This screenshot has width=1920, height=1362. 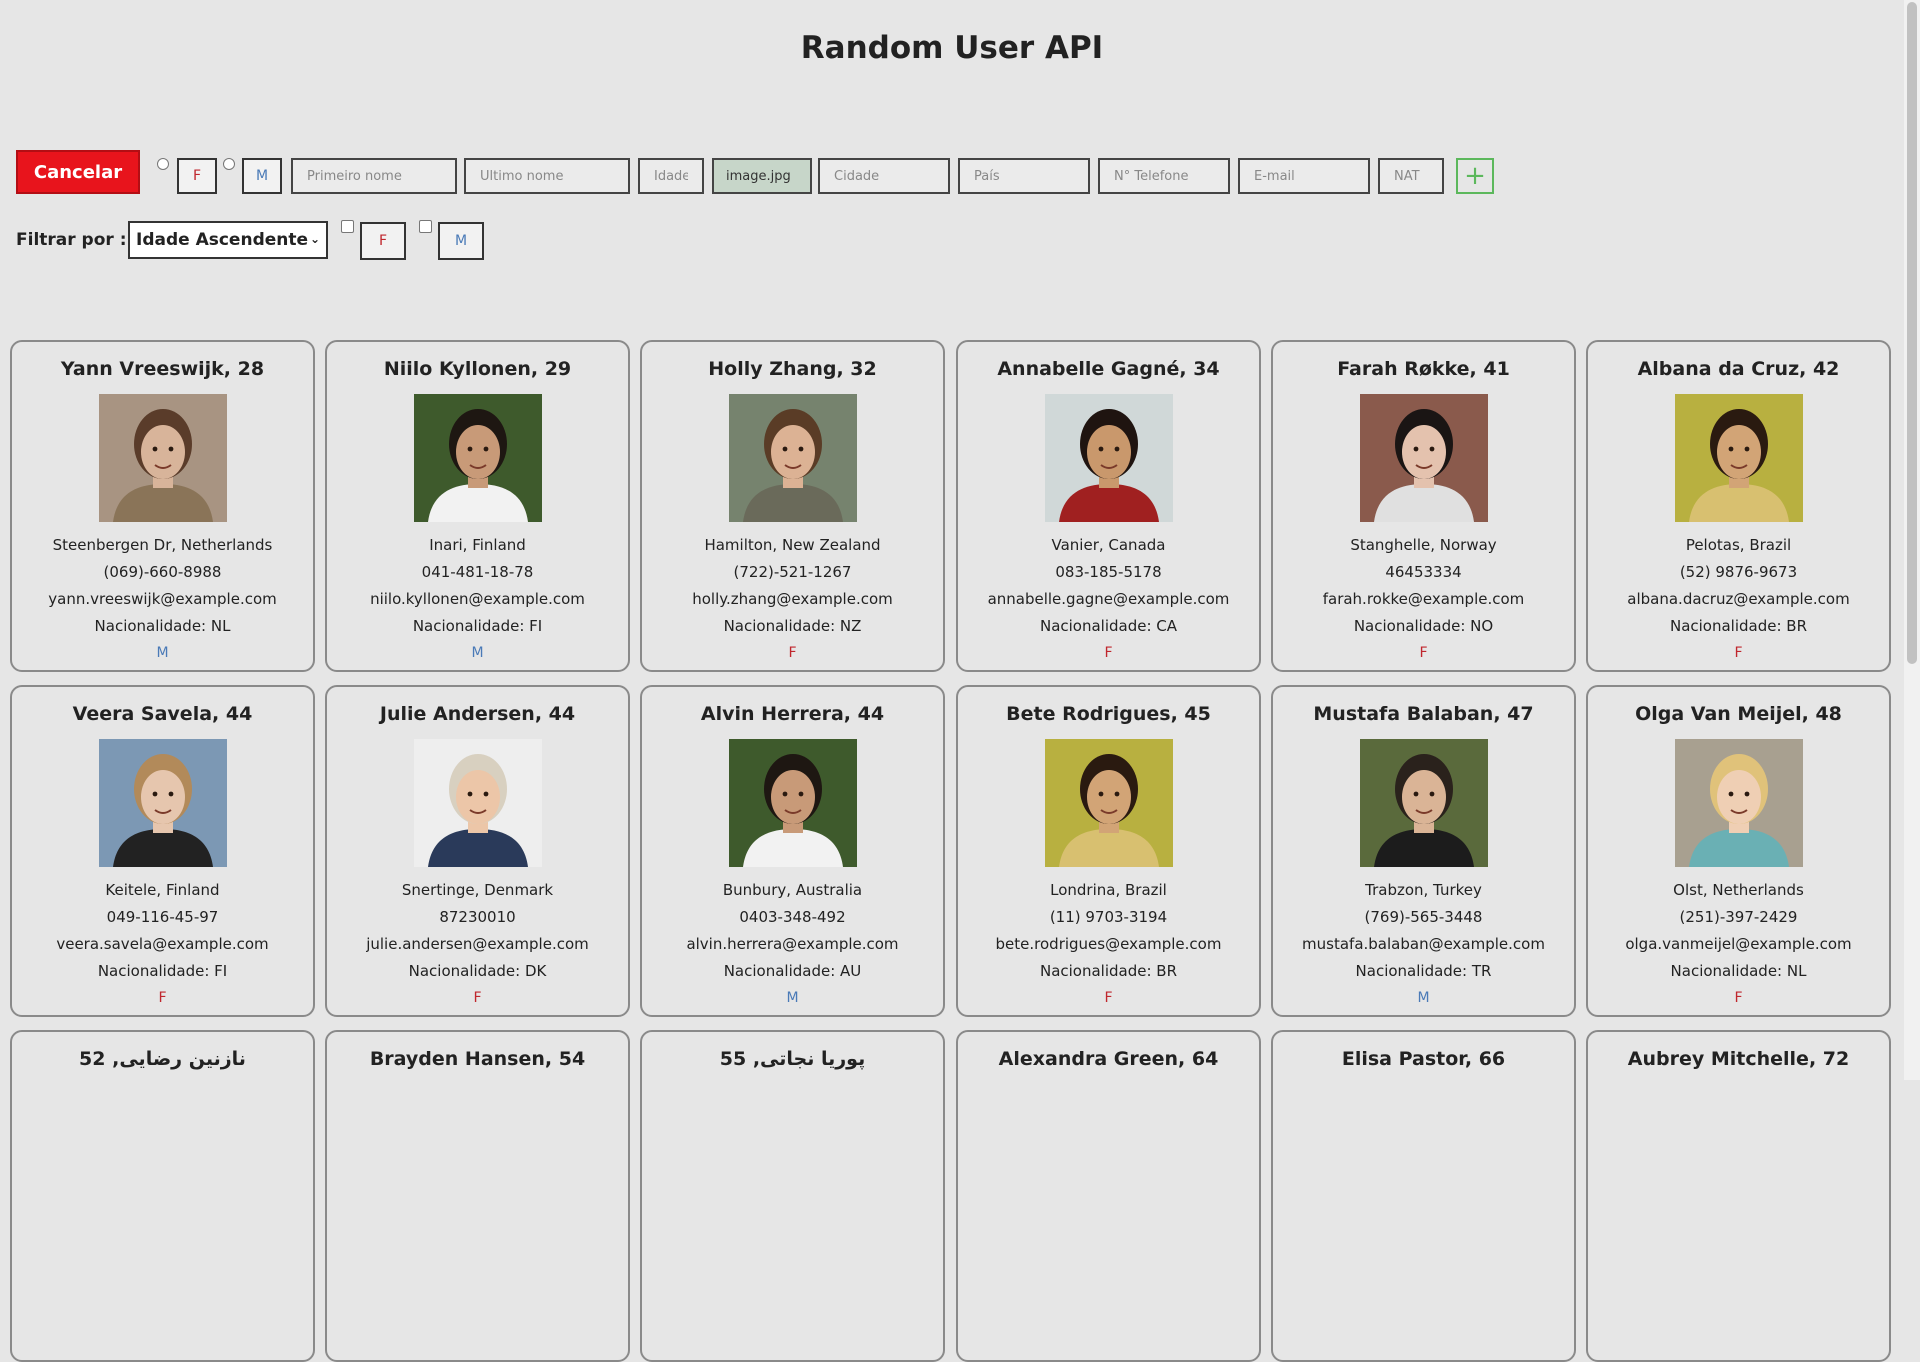 I want to click on user-name: Niilo Kyllonen, 29, so click(x=477, y=369).